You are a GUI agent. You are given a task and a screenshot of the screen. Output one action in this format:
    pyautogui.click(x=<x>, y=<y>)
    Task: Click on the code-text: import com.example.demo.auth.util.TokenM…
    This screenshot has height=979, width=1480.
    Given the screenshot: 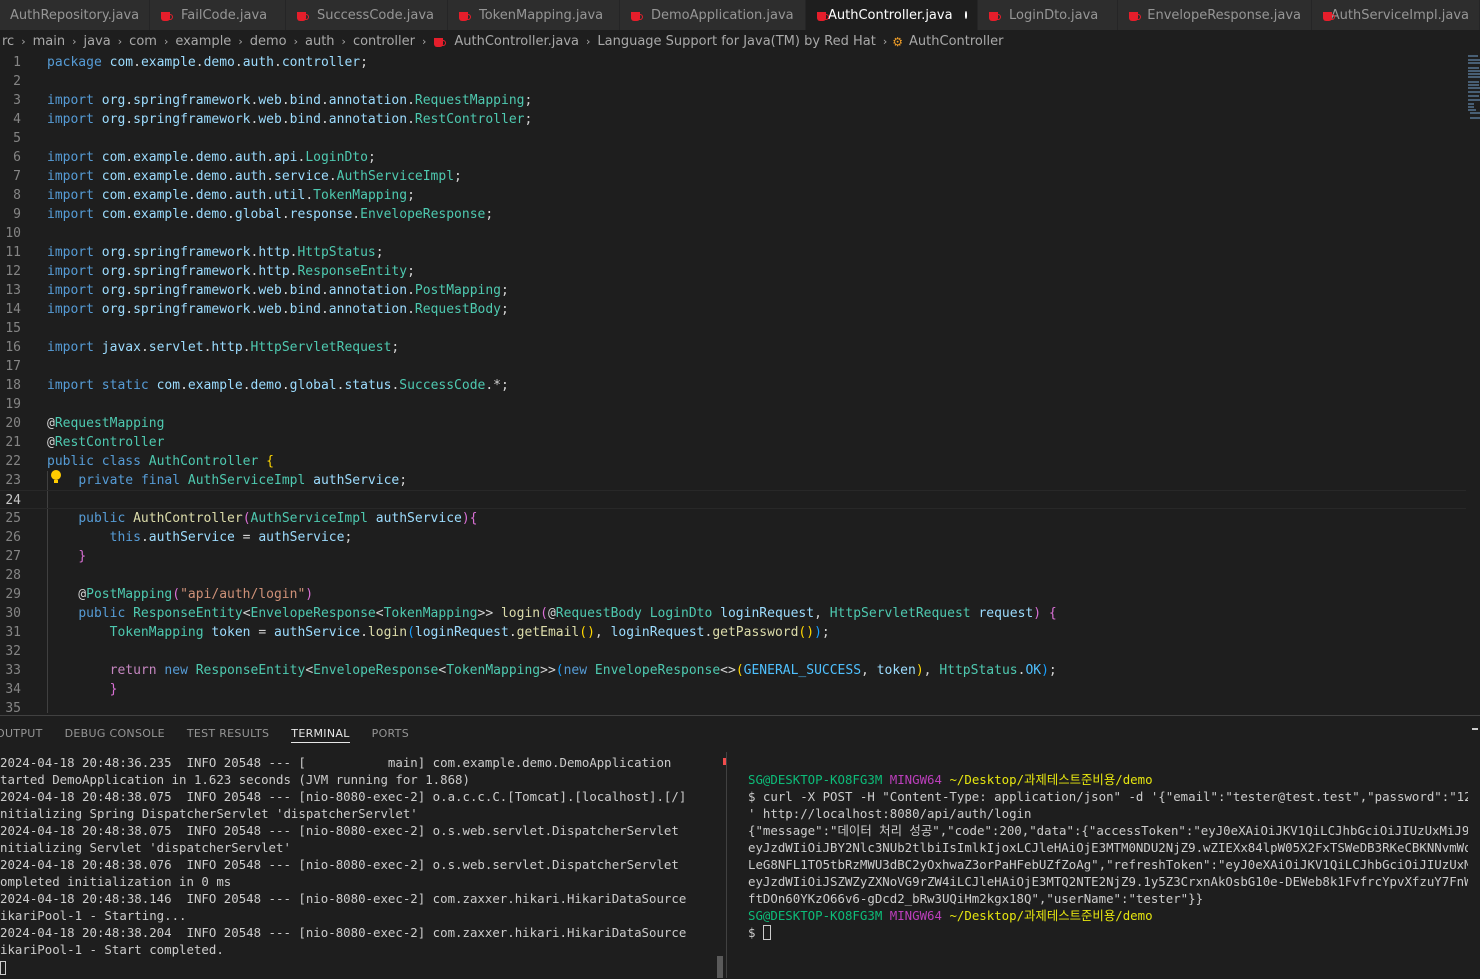 What is the action you would take?
    pyautogui.click(x=231, y=195)
    